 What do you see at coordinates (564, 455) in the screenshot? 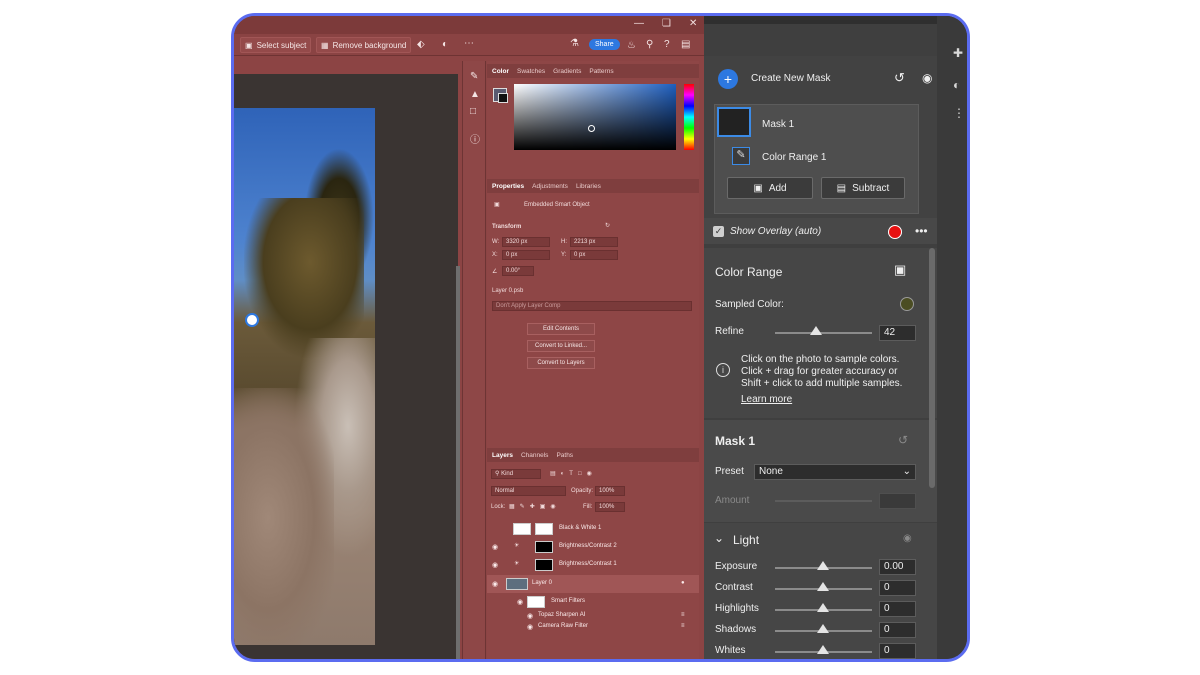
I see `tab-paths: Paths` at bounding box center [564, 455].